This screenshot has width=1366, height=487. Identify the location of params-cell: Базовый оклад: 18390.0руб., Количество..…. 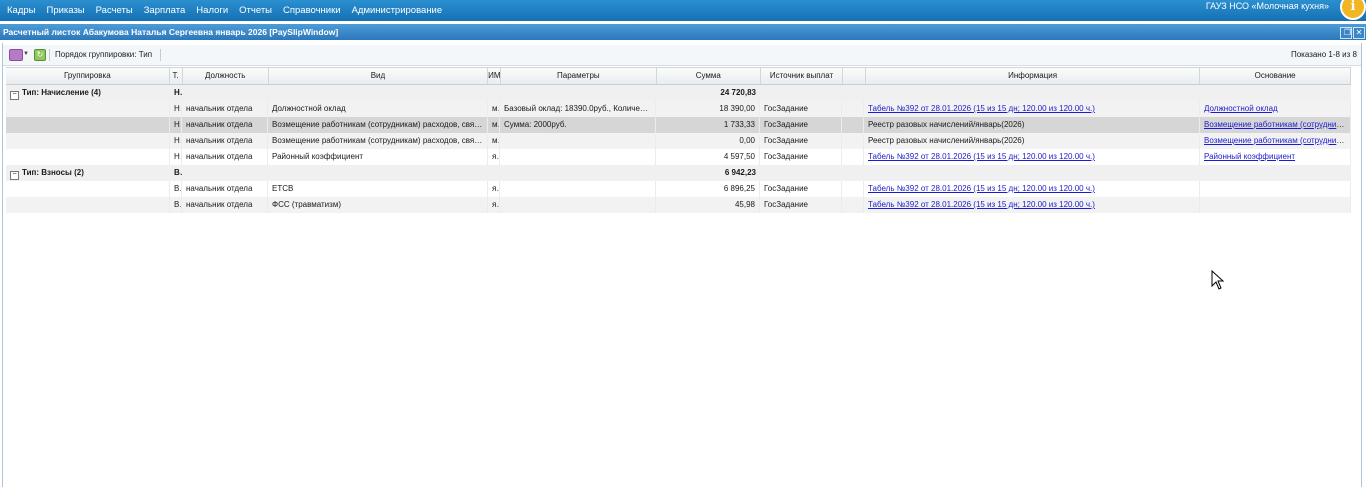
(578, 109).